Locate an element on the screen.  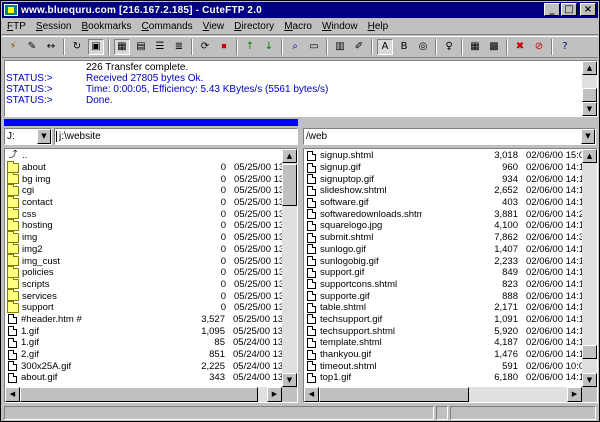
help-icon: ? is located at coordinates (565, 47).